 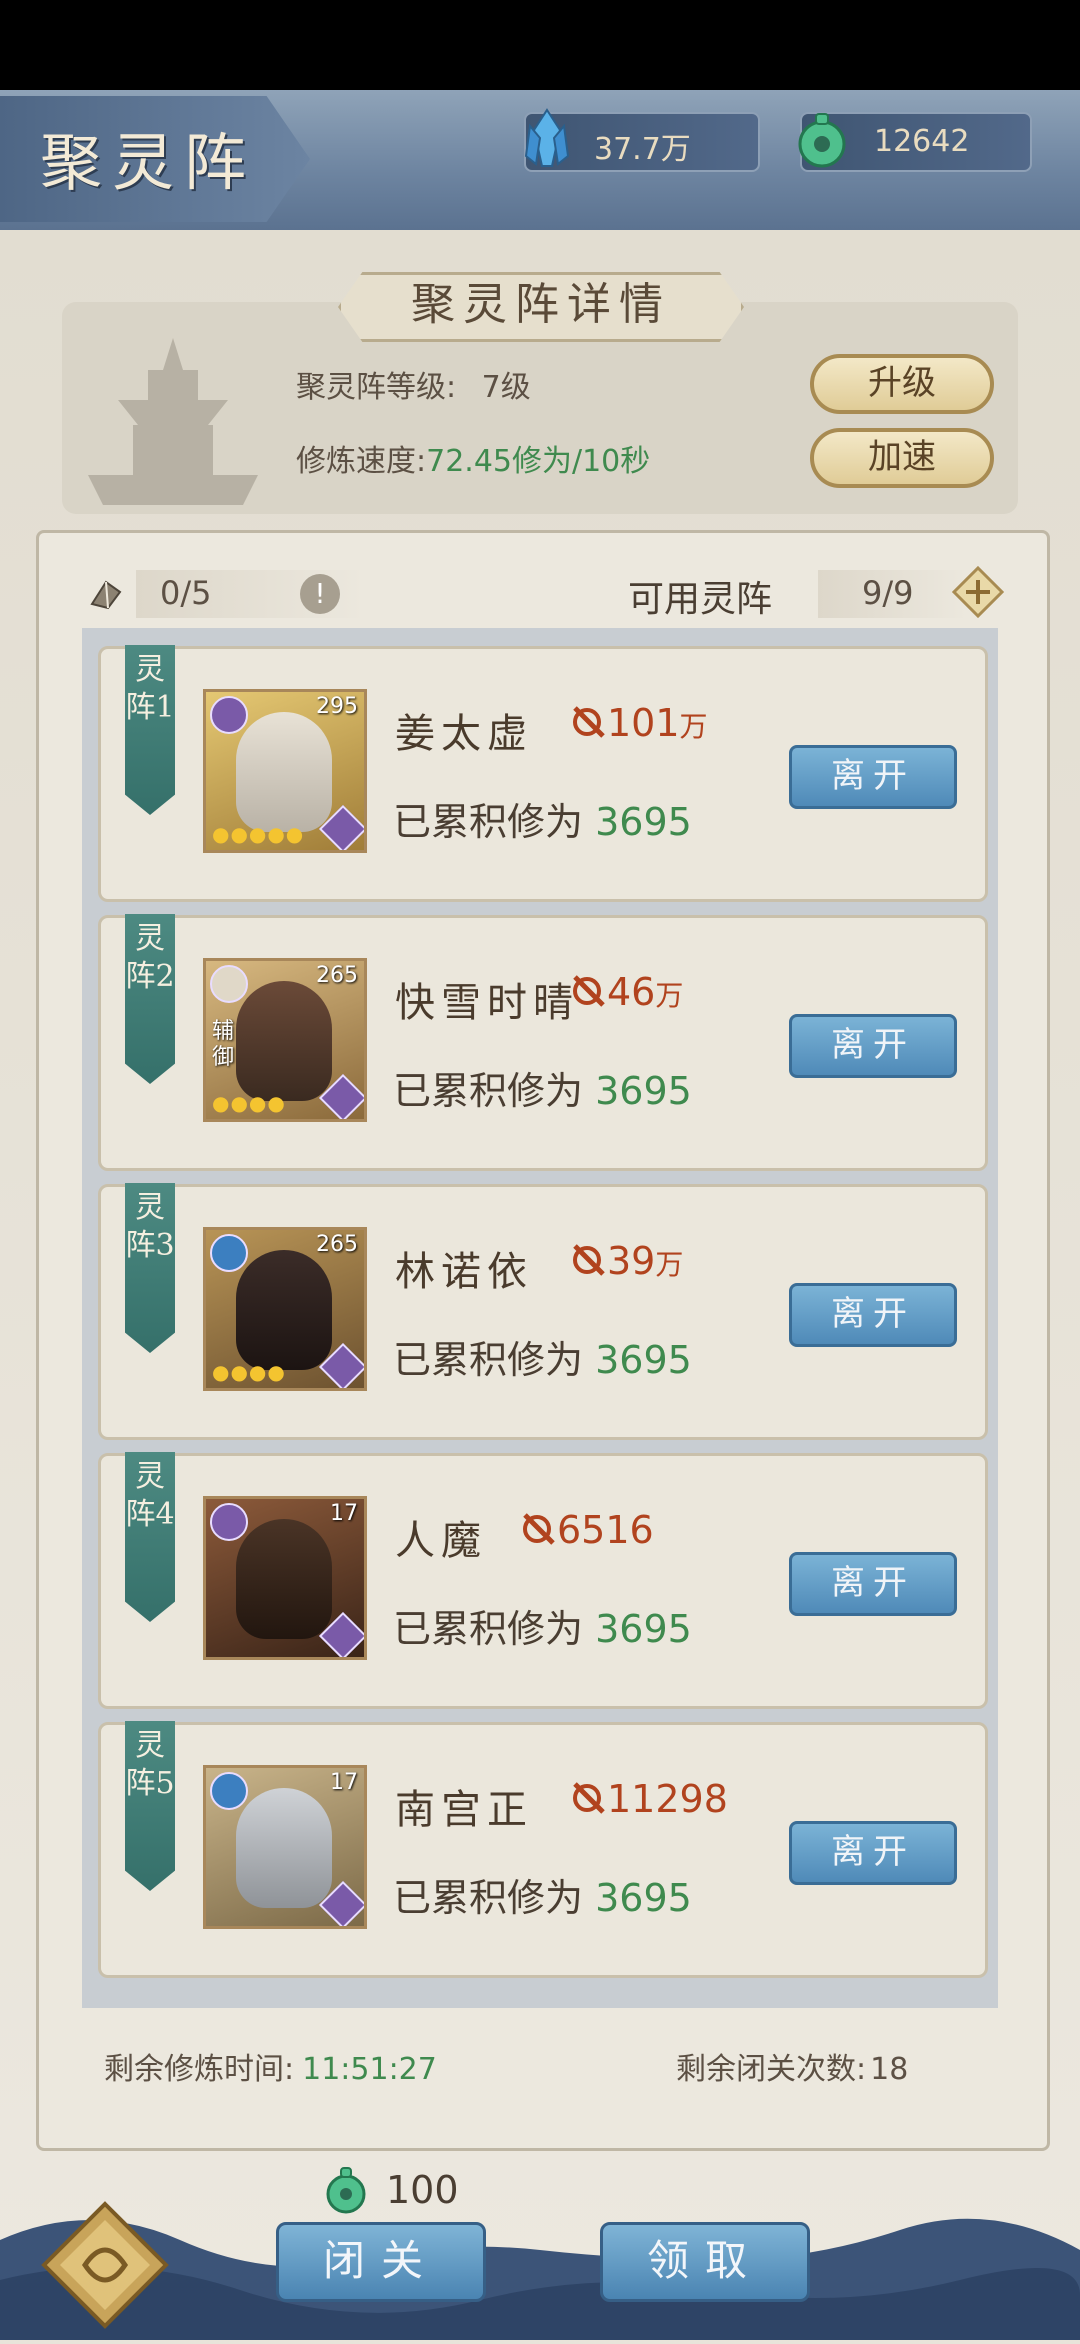 I want to click on slot-tag: 灵阵4, so click(x=150, y=1537).